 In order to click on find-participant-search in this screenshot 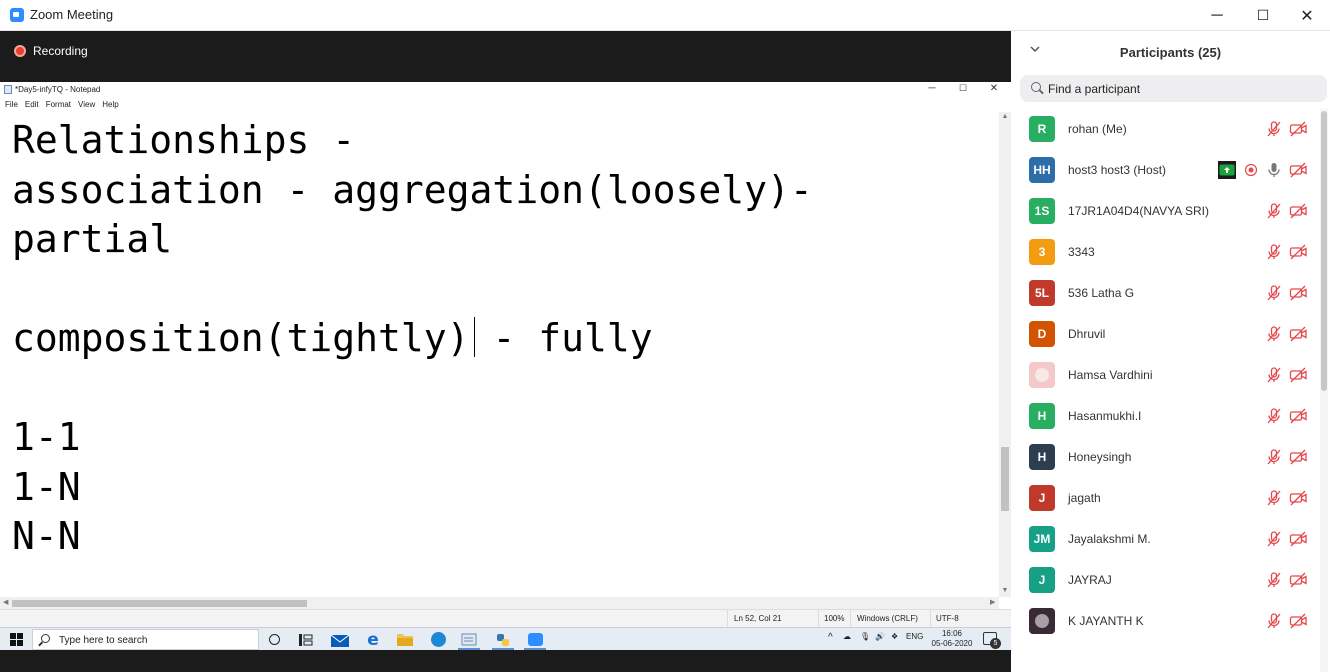, I will do `click(1173, 88)`.